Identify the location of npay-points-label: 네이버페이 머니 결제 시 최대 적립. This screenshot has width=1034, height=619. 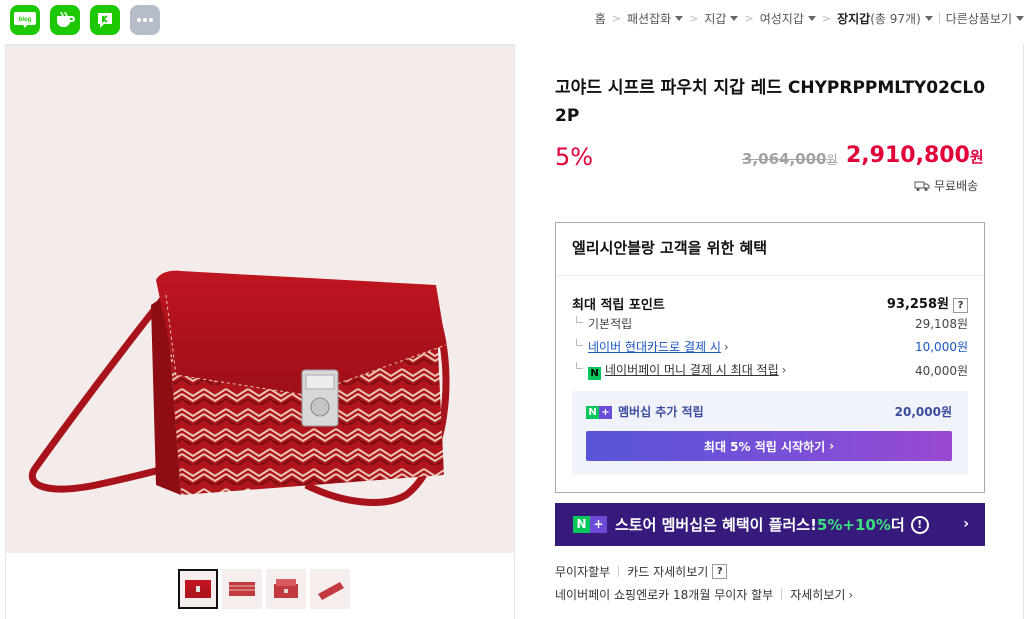
(692, 370).